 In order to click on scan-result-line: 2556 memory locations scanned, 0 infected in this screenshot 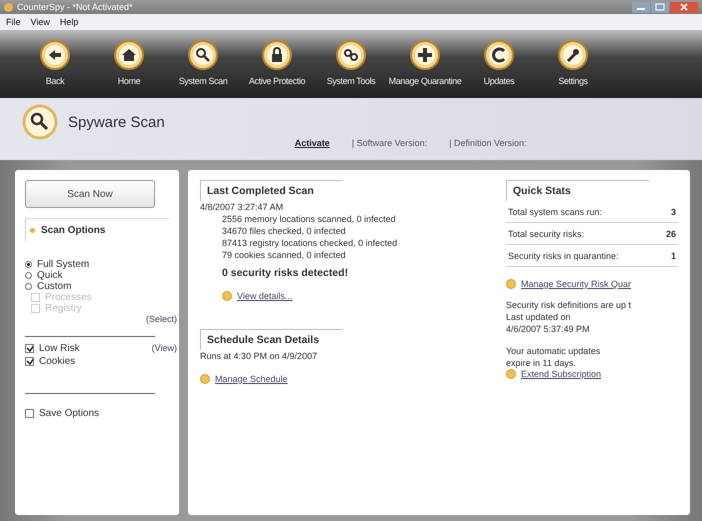, I will do `click(309, 219)`.